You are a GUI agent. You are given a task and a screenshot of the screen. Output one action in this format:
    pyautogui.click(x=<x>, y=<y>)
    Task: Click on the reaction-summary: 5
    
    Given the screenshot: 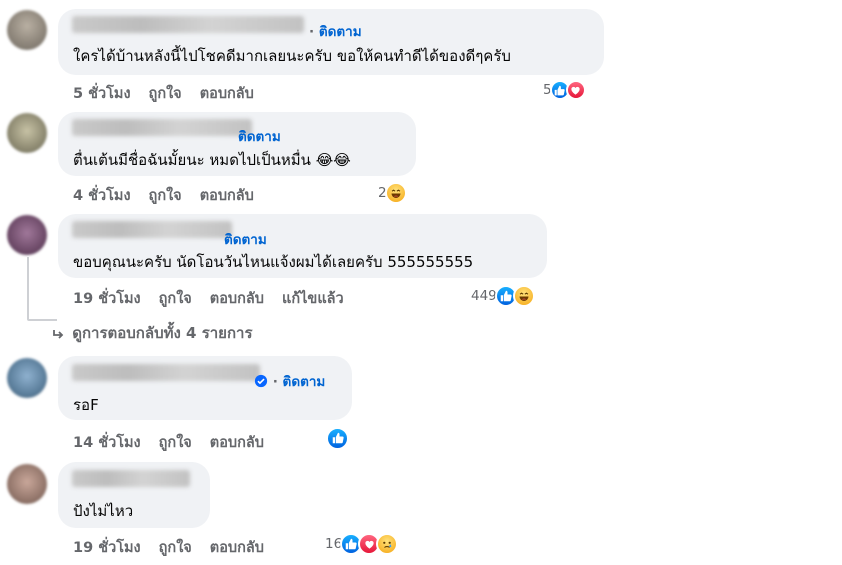 What is the action you would take?
    pyautogui.click(x=564, y=90)
    